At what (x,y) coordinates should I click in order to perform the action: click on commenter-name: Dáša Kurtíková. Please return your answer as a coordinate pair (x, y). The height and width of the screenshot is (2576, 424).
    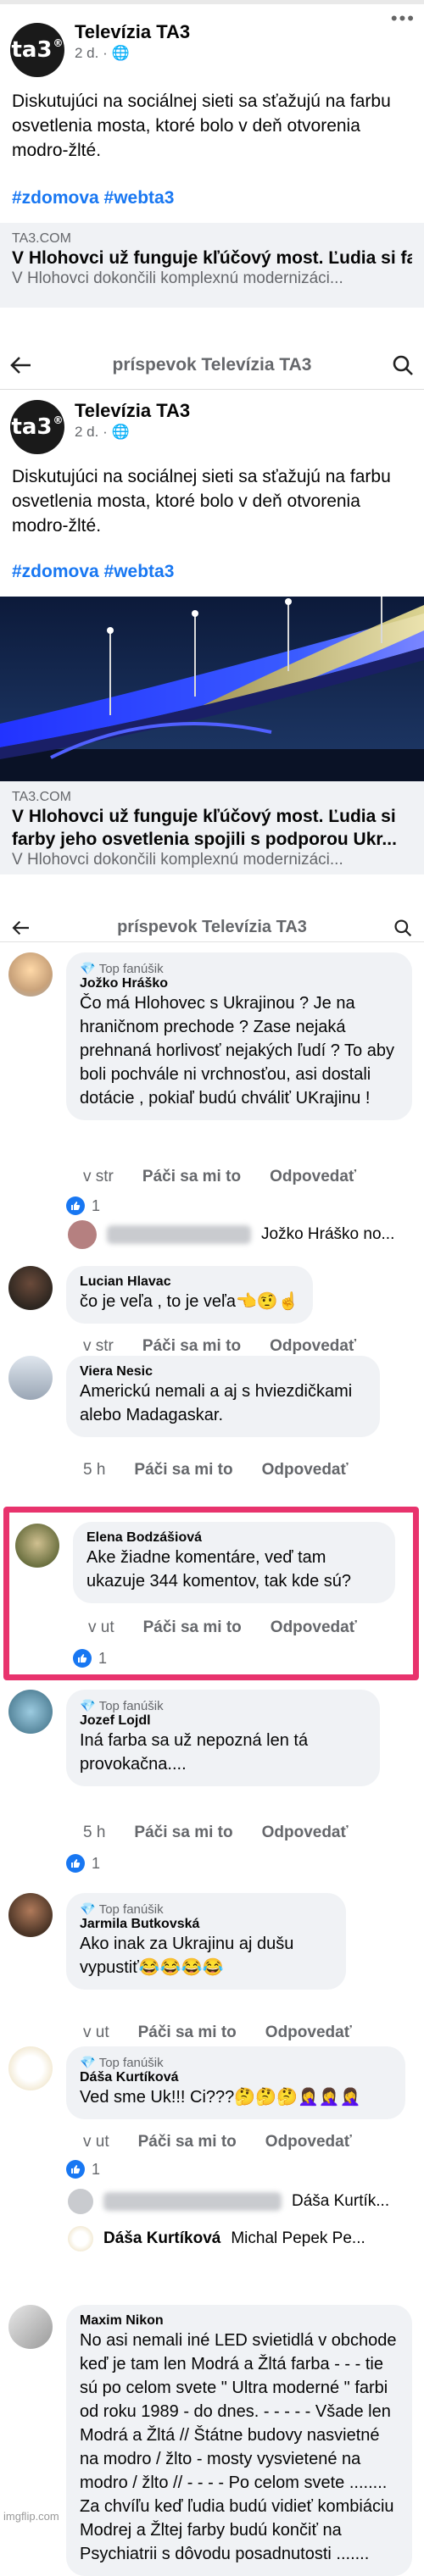
    Looking at the image, I should click on (236, 2077).